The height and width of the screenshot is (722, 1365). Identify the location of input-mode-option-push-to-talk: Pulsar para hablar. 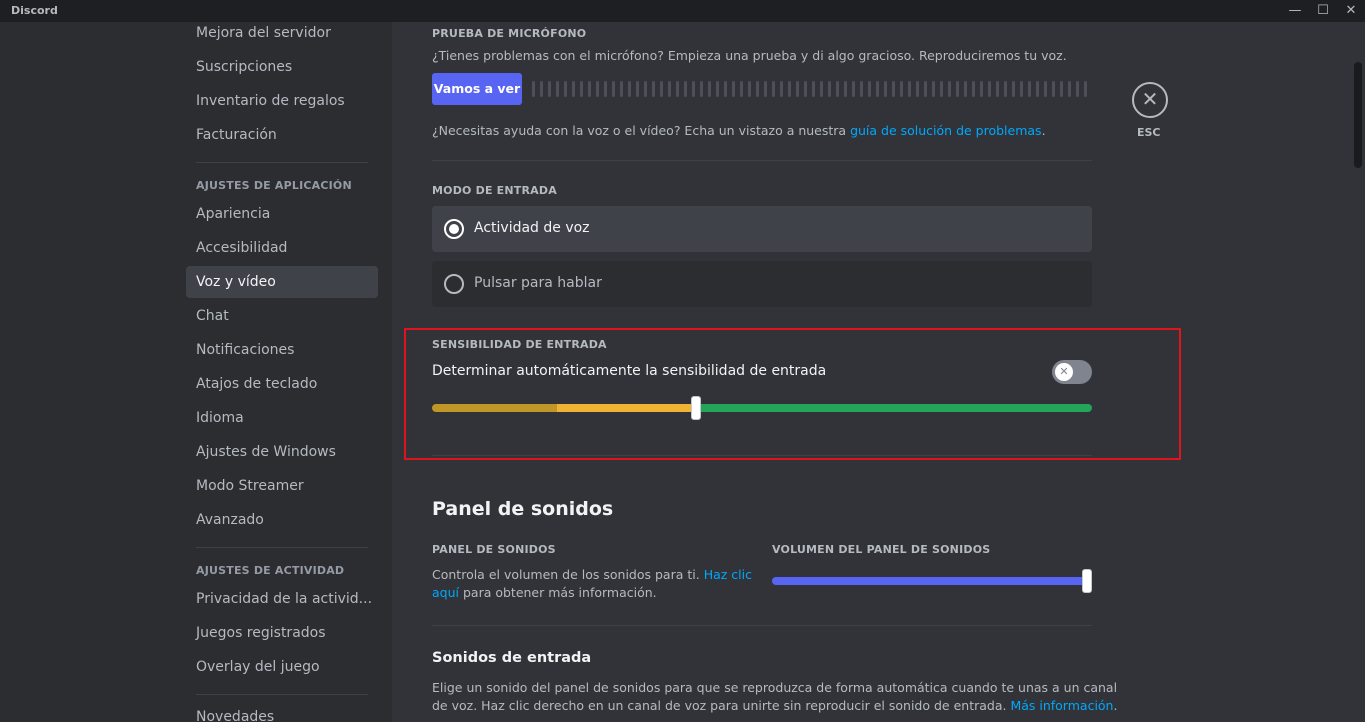
(762, 284).